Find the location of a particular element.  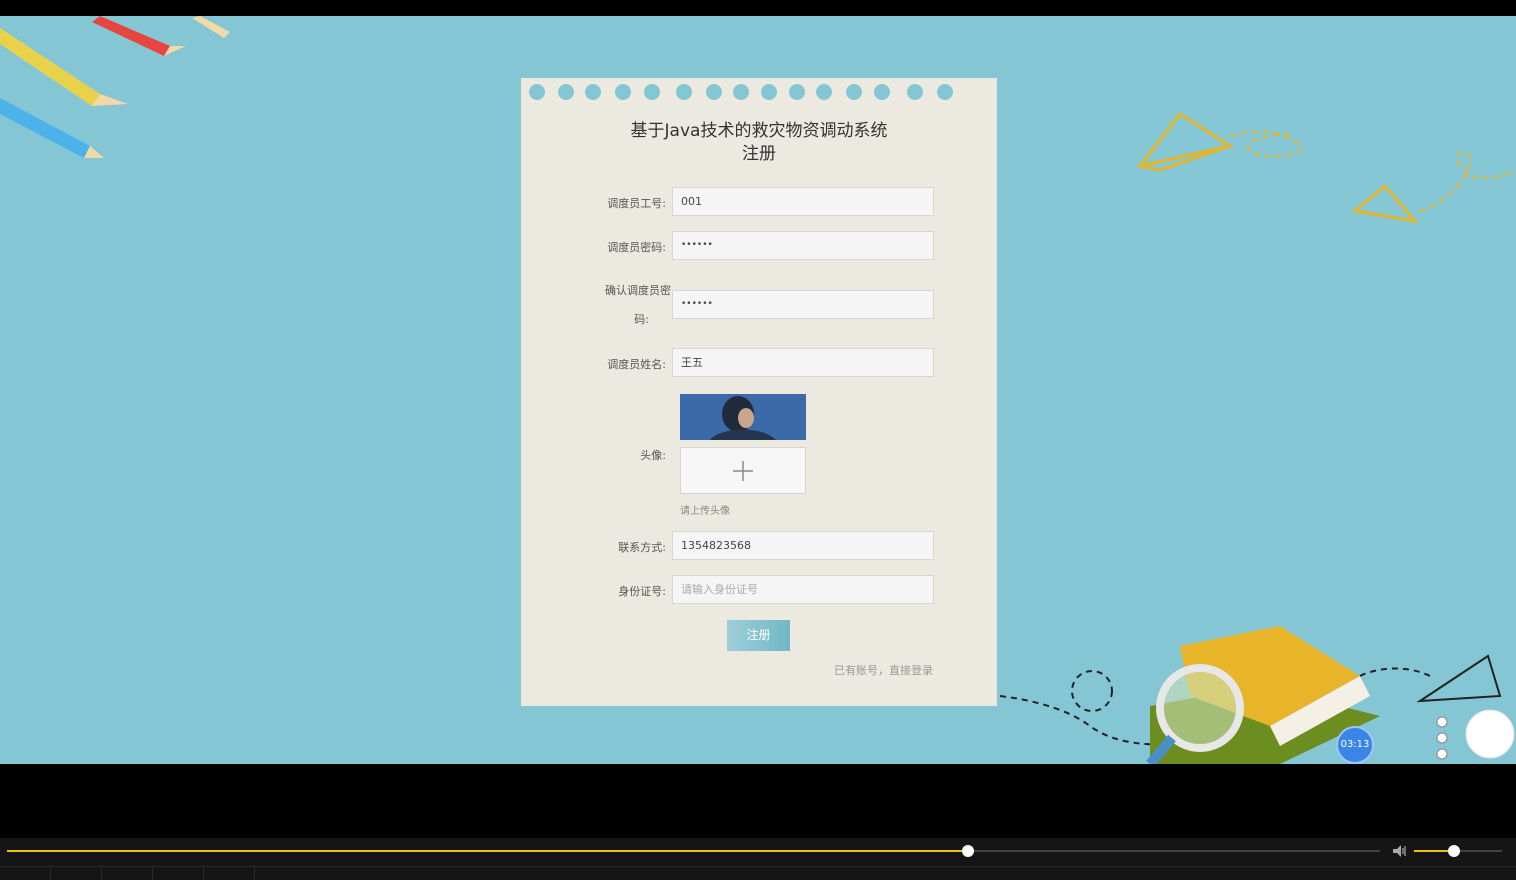

id-card-input: 请输入身份证号 is located at coordinates (803, 589).